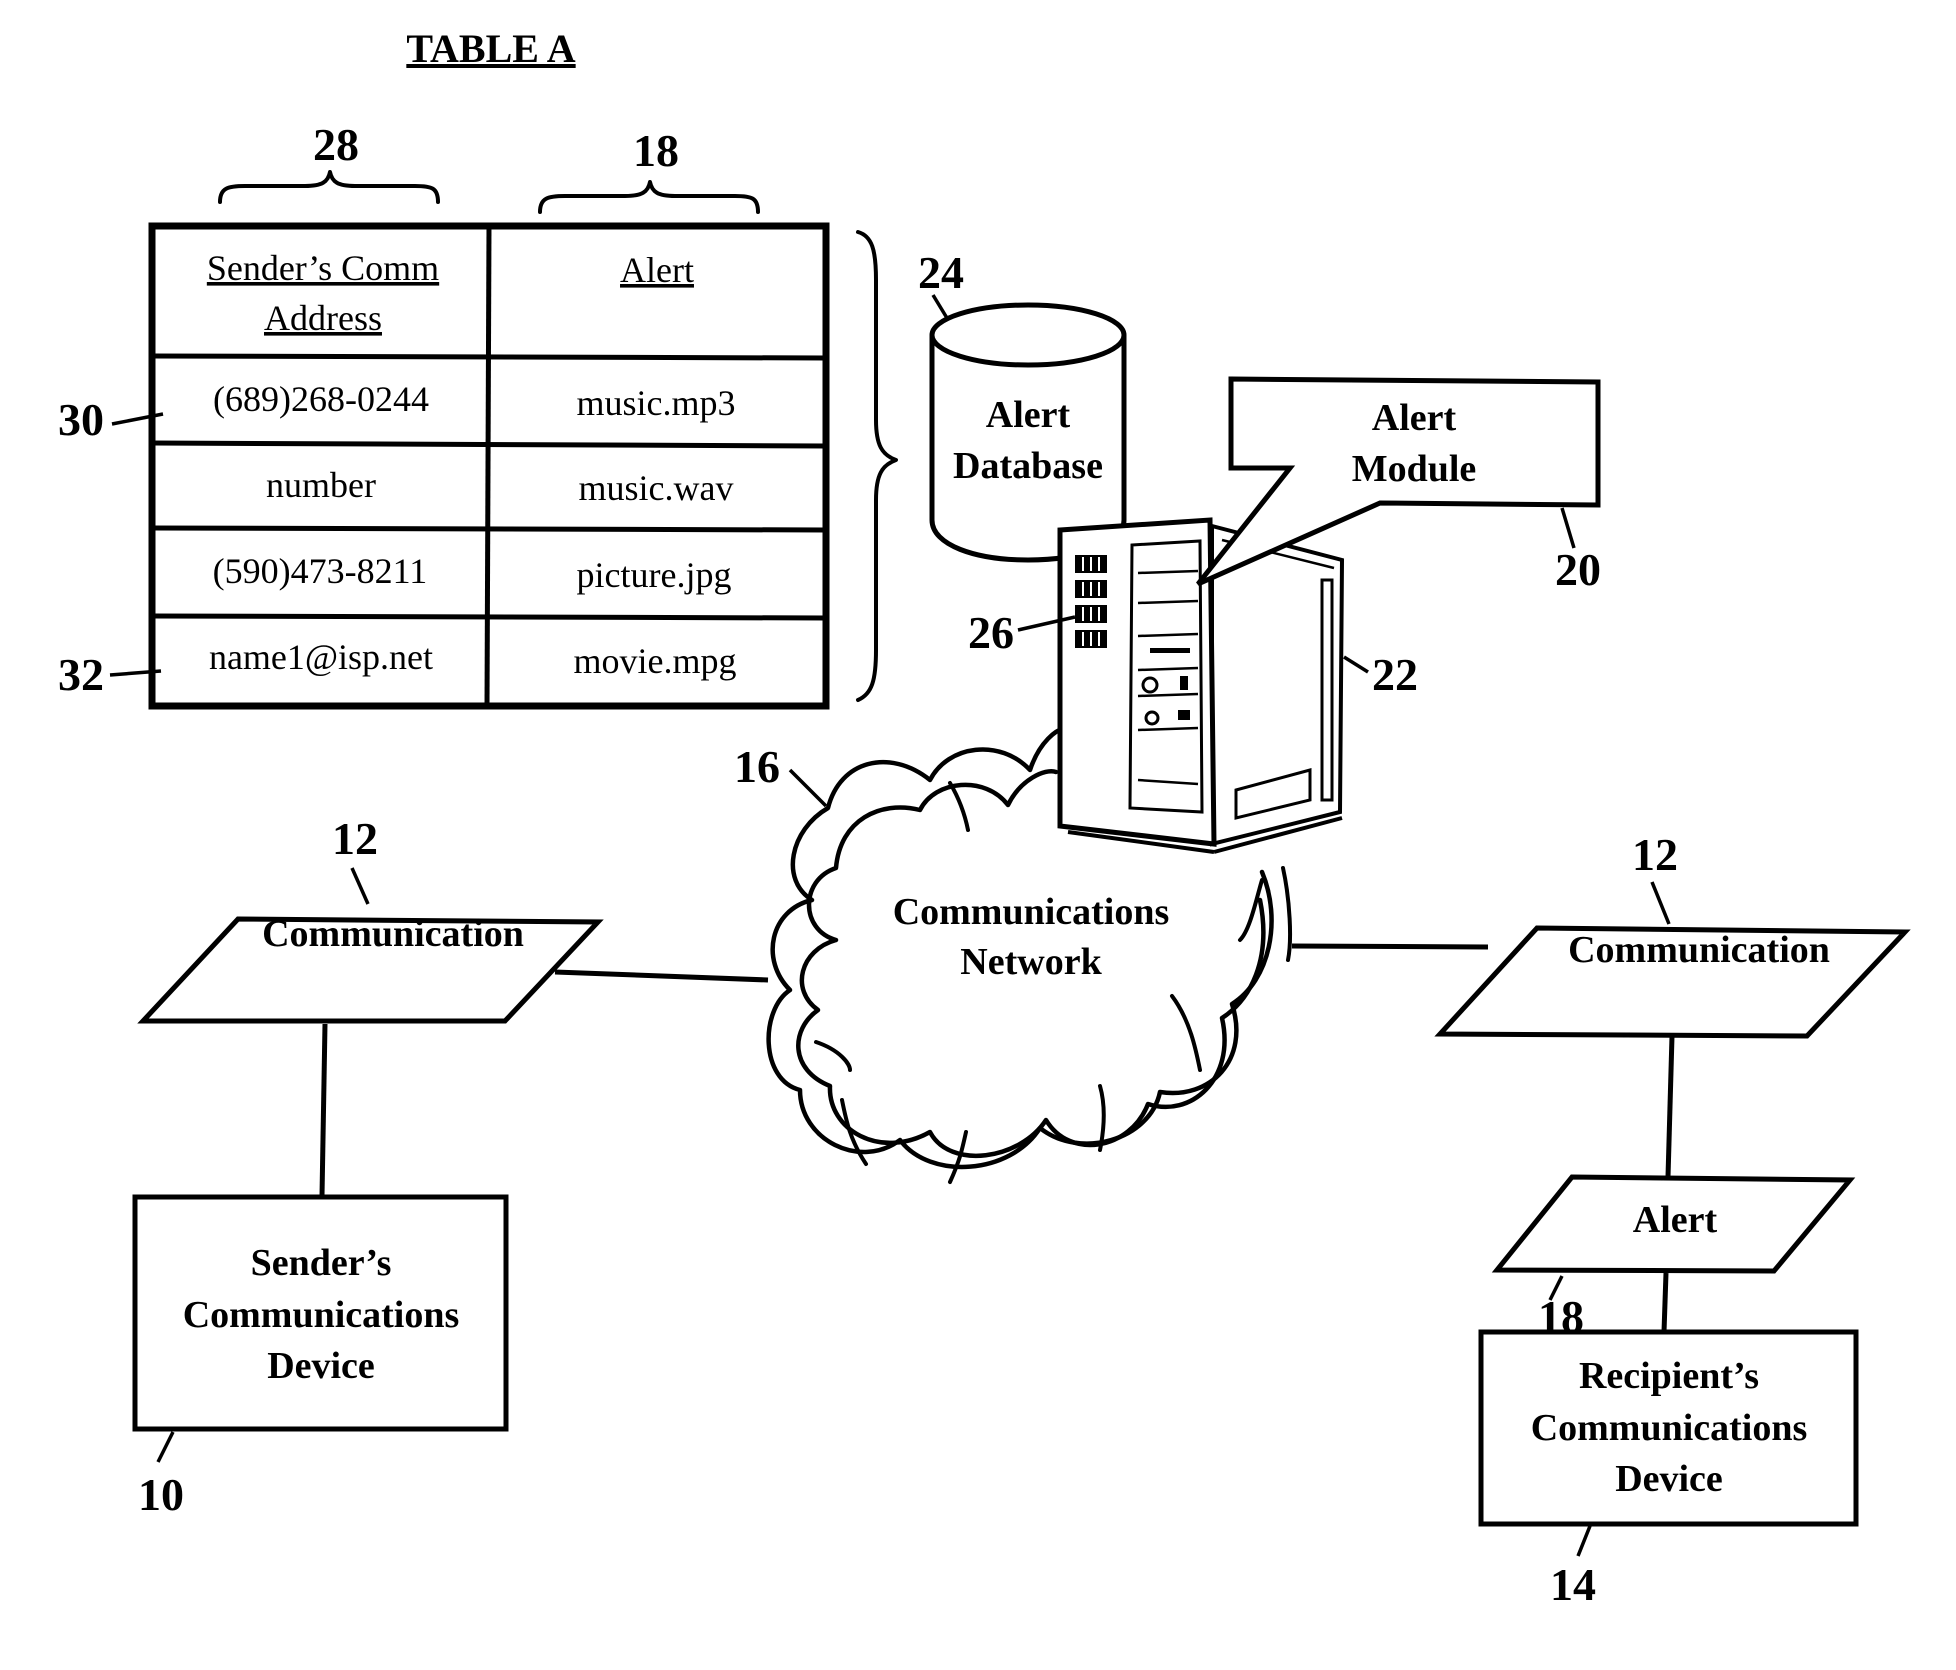 The image size is (1956, 1670). What do you see at coordinates (1028, 335) in the screenshot?
I see `database-cylinder-top` at bounding box center [1028, 335].